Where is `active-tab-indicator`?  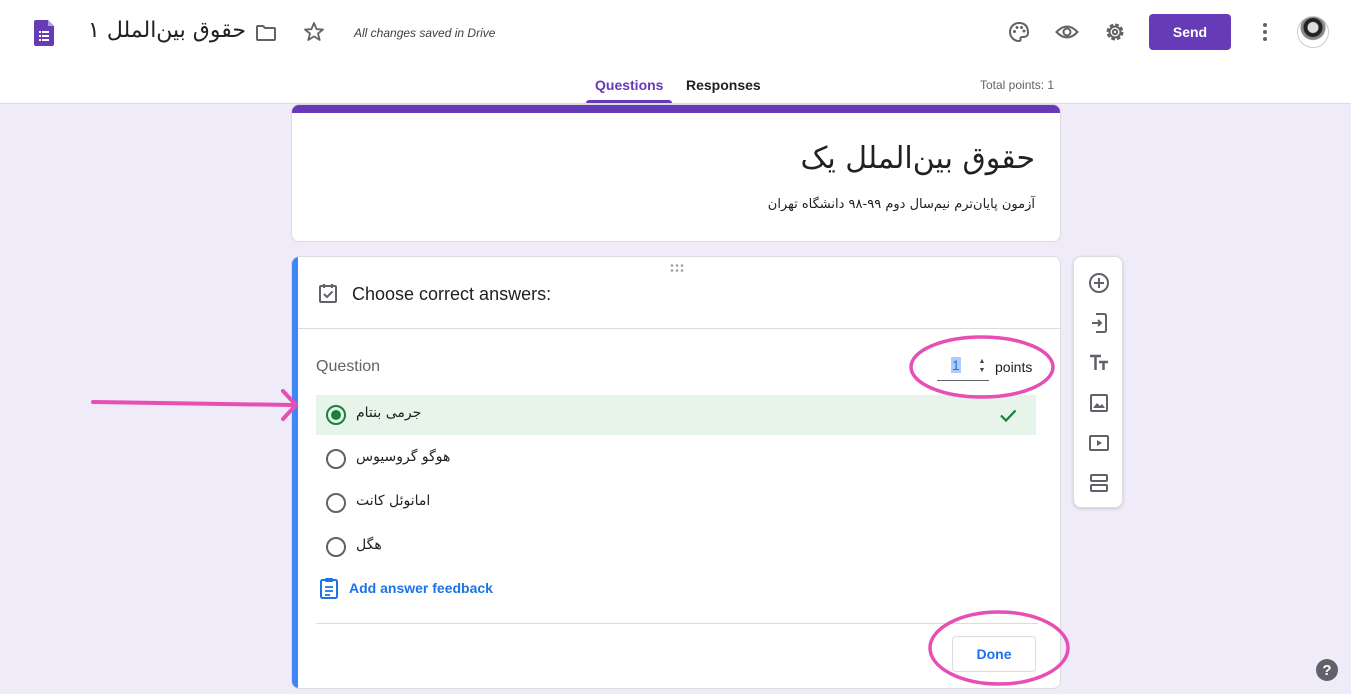 active-tab-indicator is located at coordinates (629, 101).